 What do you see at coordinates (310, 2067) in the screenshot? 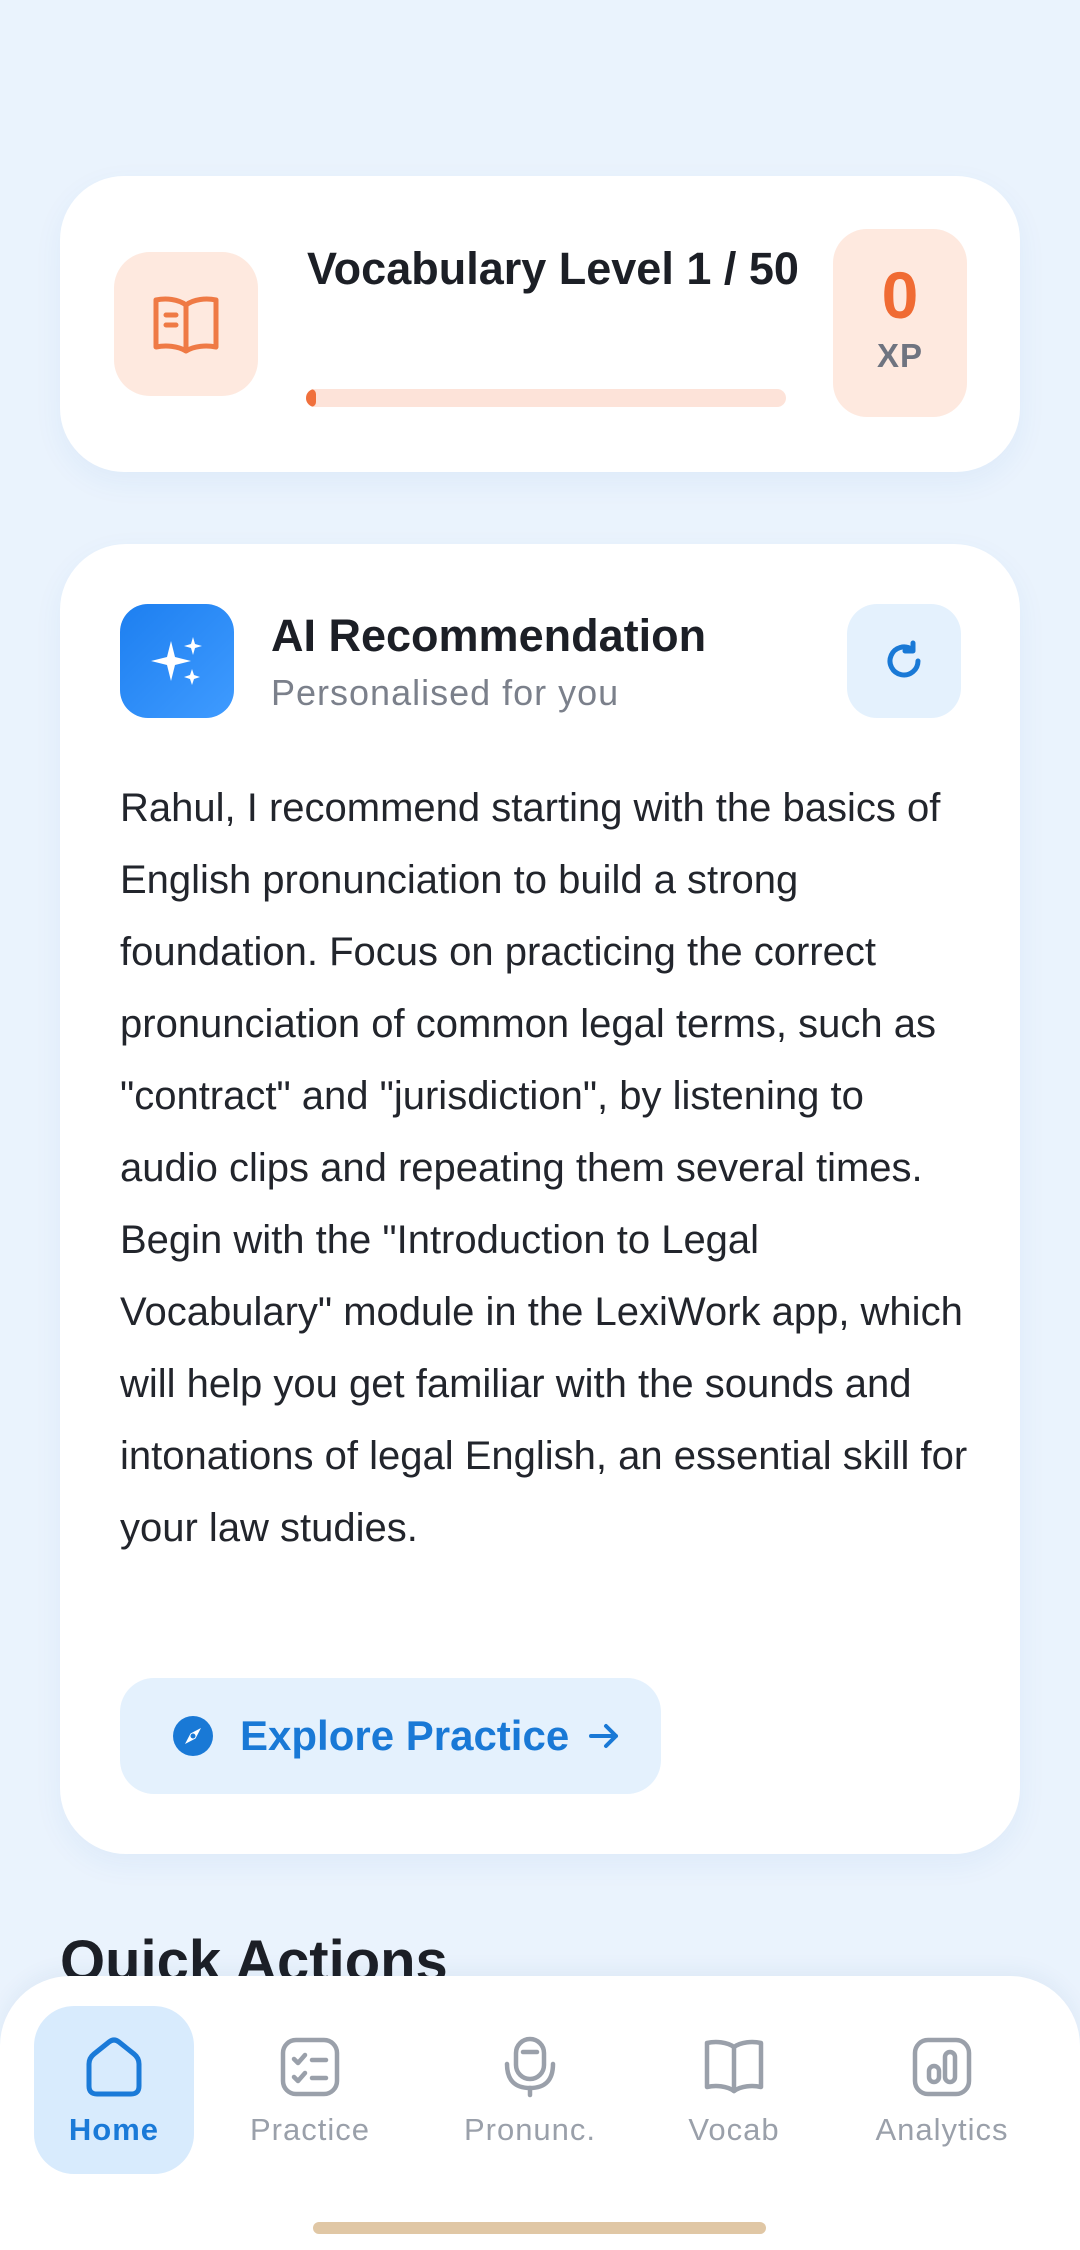
I see `checklist-icon` at bounding box center [310, 2067].